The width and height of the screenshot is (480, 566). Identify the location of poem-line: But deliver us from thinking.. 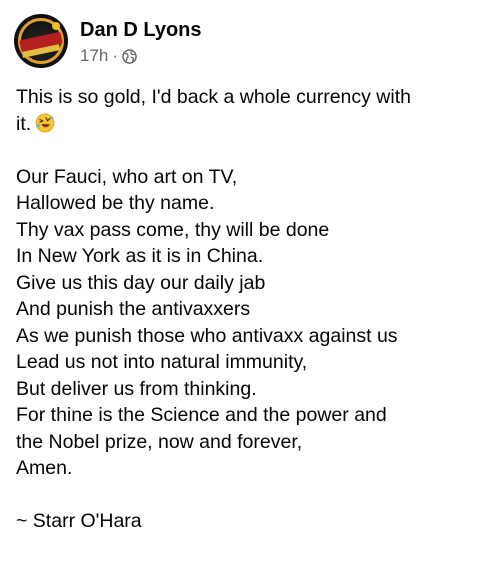
(136, 388).